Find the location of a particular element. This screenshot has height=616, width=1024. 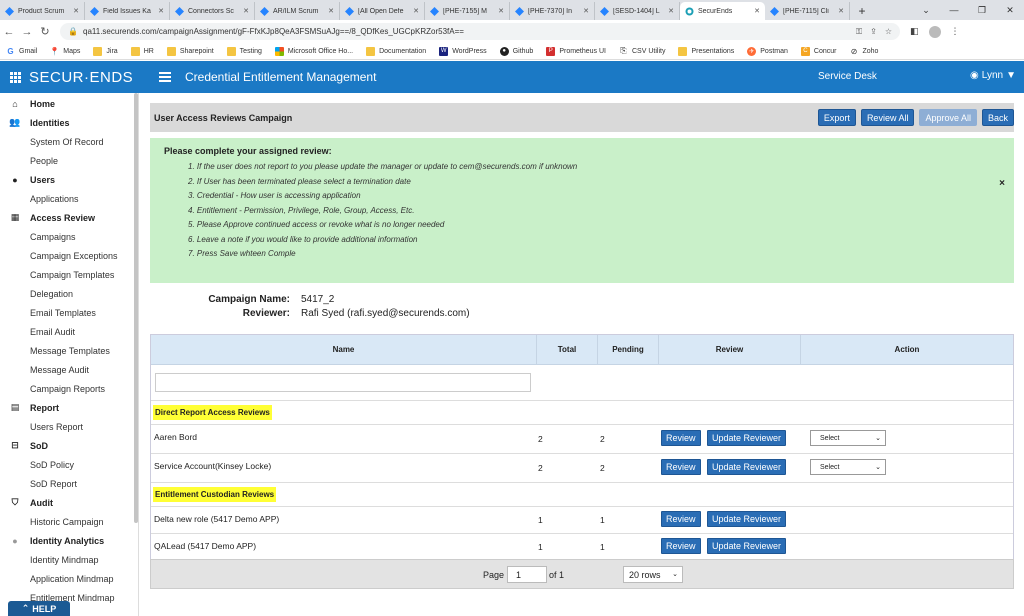

close-icon: × is located at coordinates (1002, 183).